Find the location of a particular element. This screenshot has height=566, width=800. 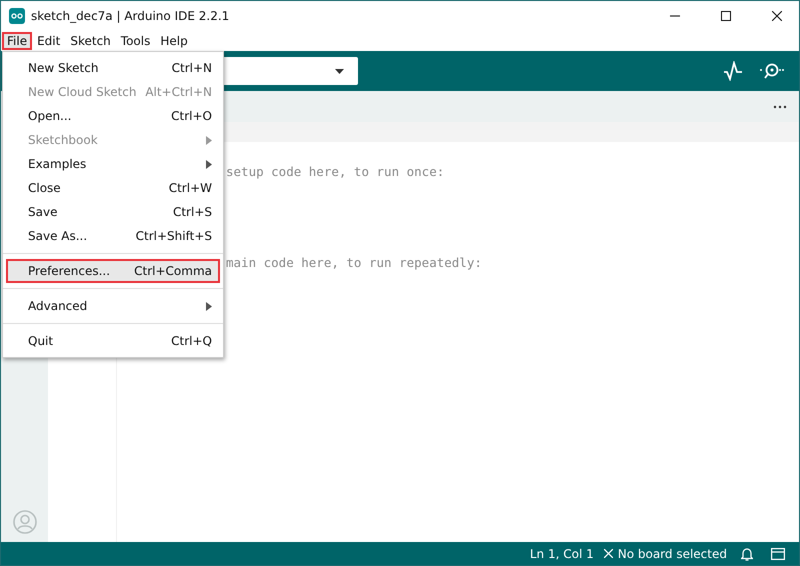

menu-item: Advanced is located at coordinates (113, 306).